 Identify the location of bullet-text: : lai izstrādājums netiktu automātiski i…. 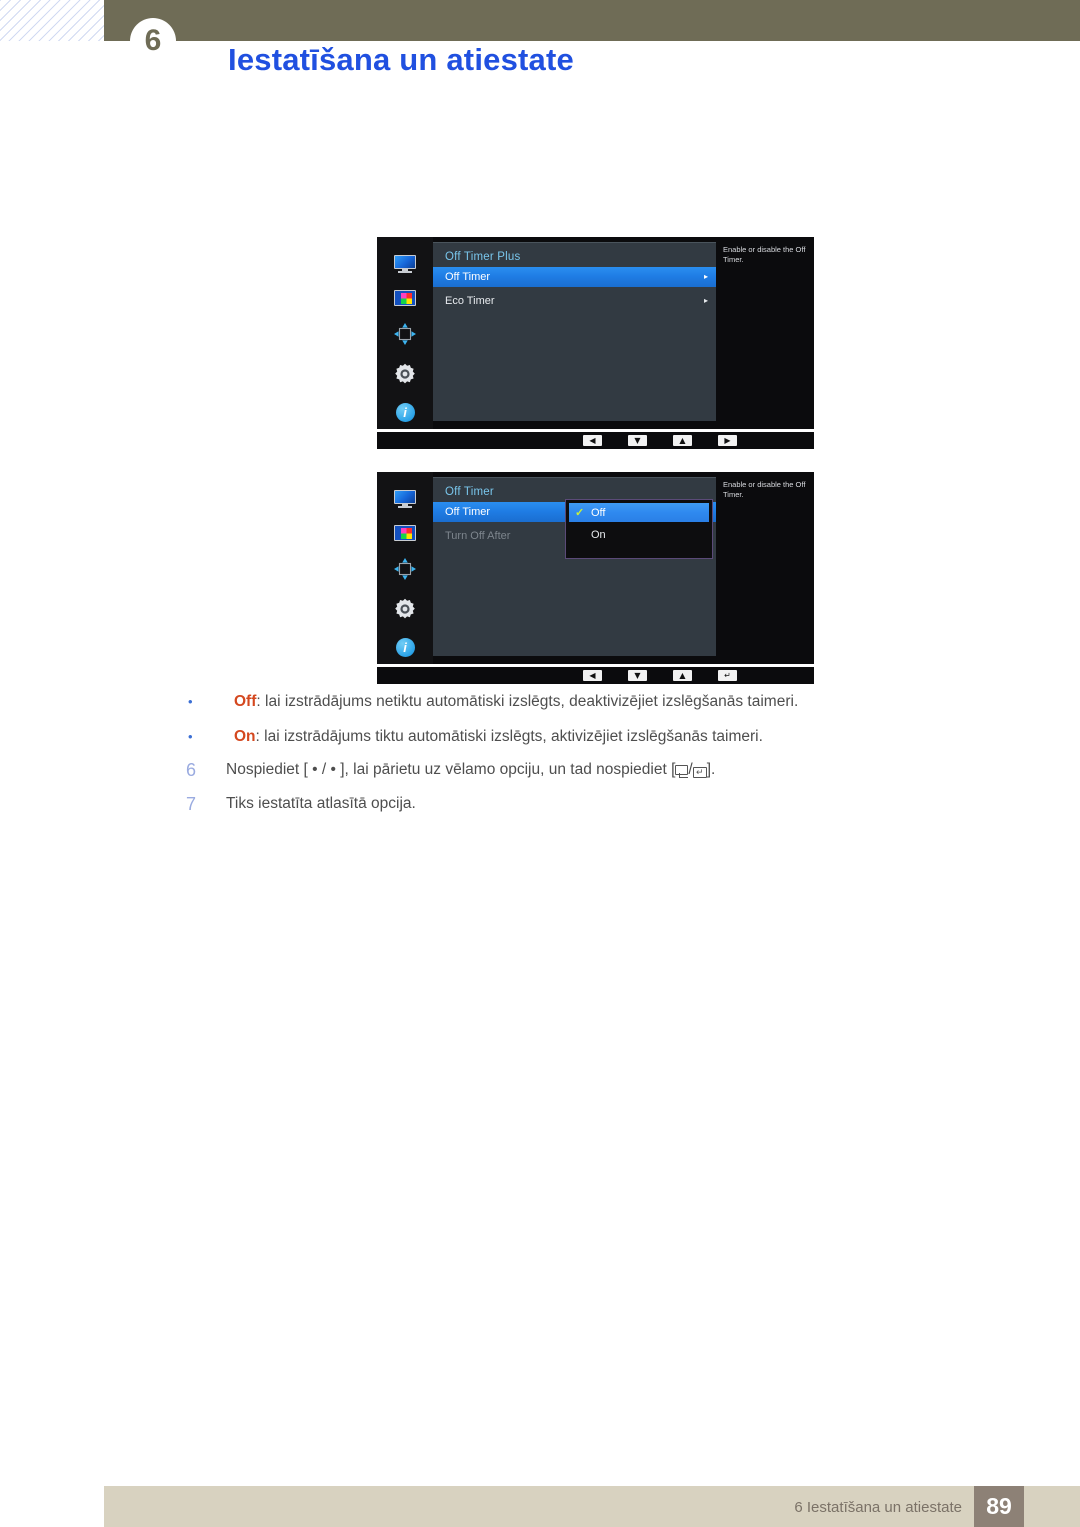
(527, 701).